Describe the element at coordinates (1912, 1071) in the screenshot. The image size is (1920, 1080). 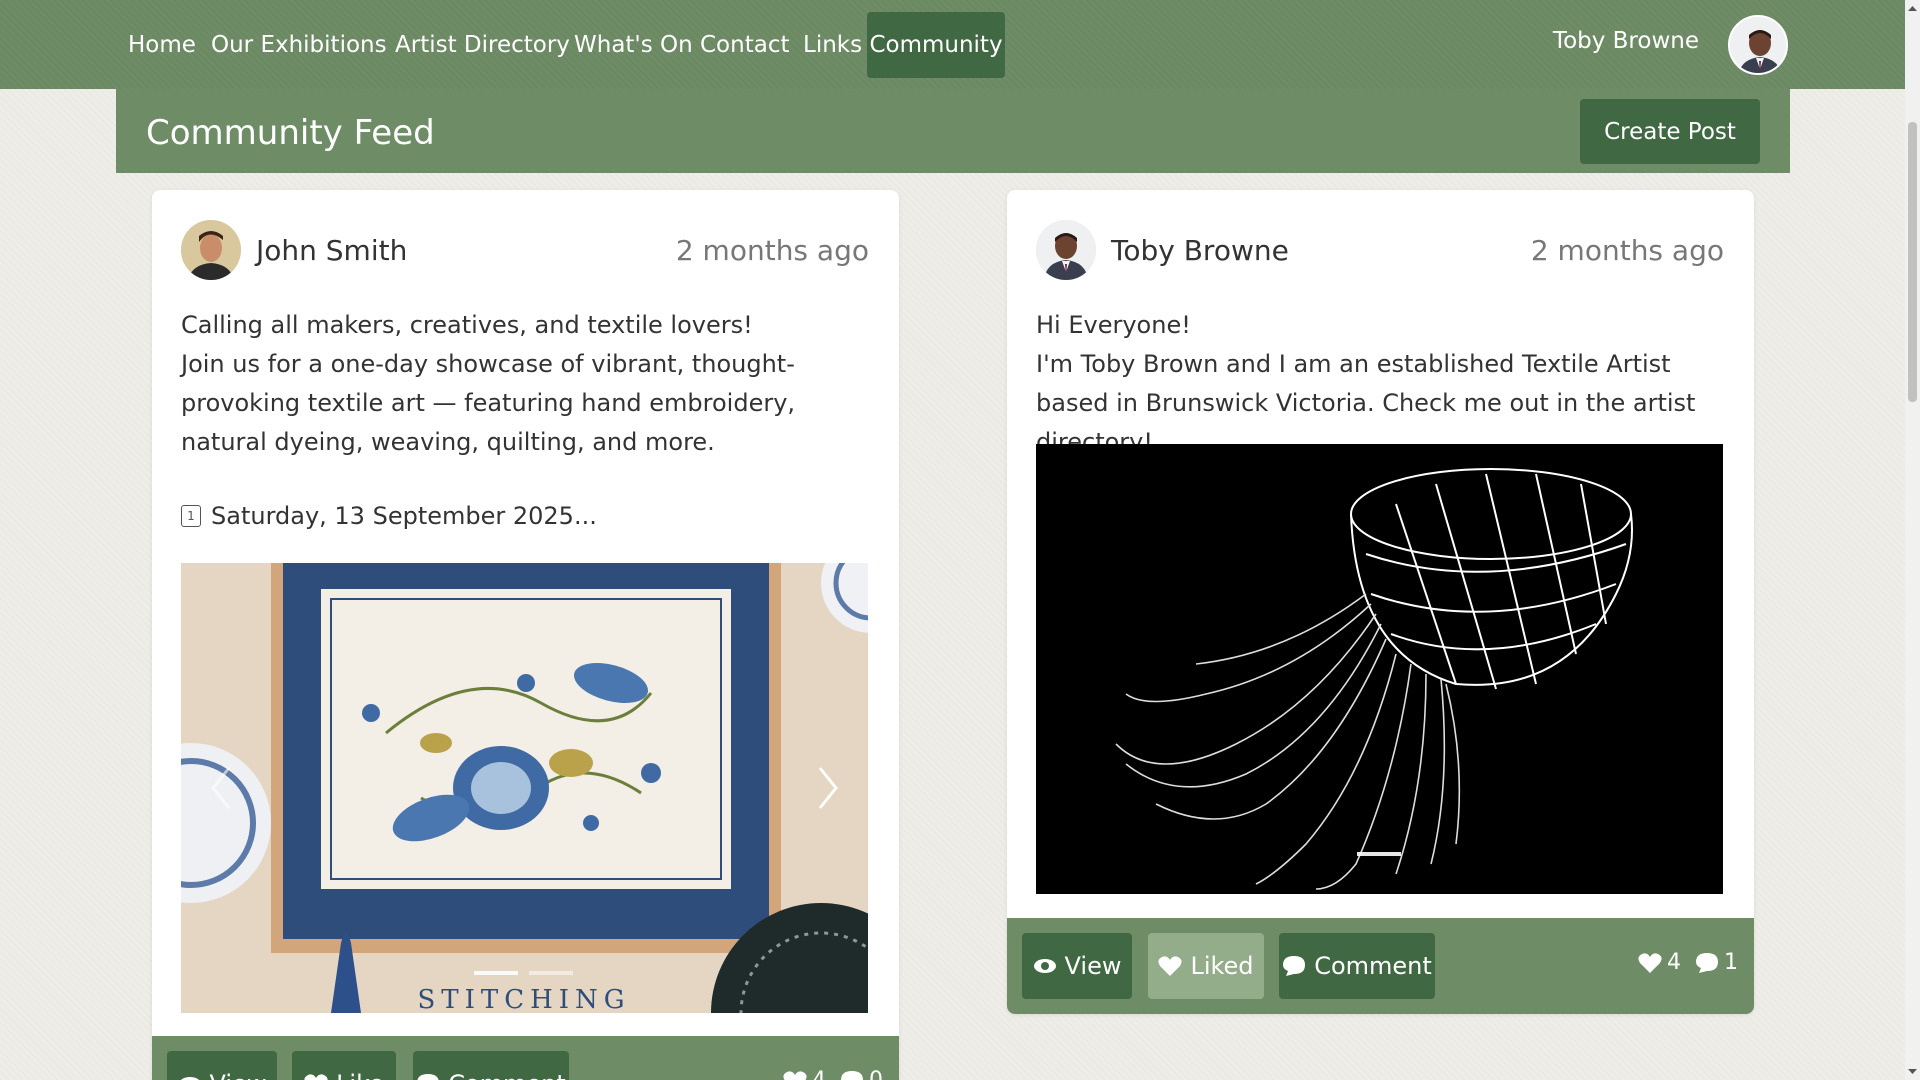
I see `scroll-down-icon` at that location.